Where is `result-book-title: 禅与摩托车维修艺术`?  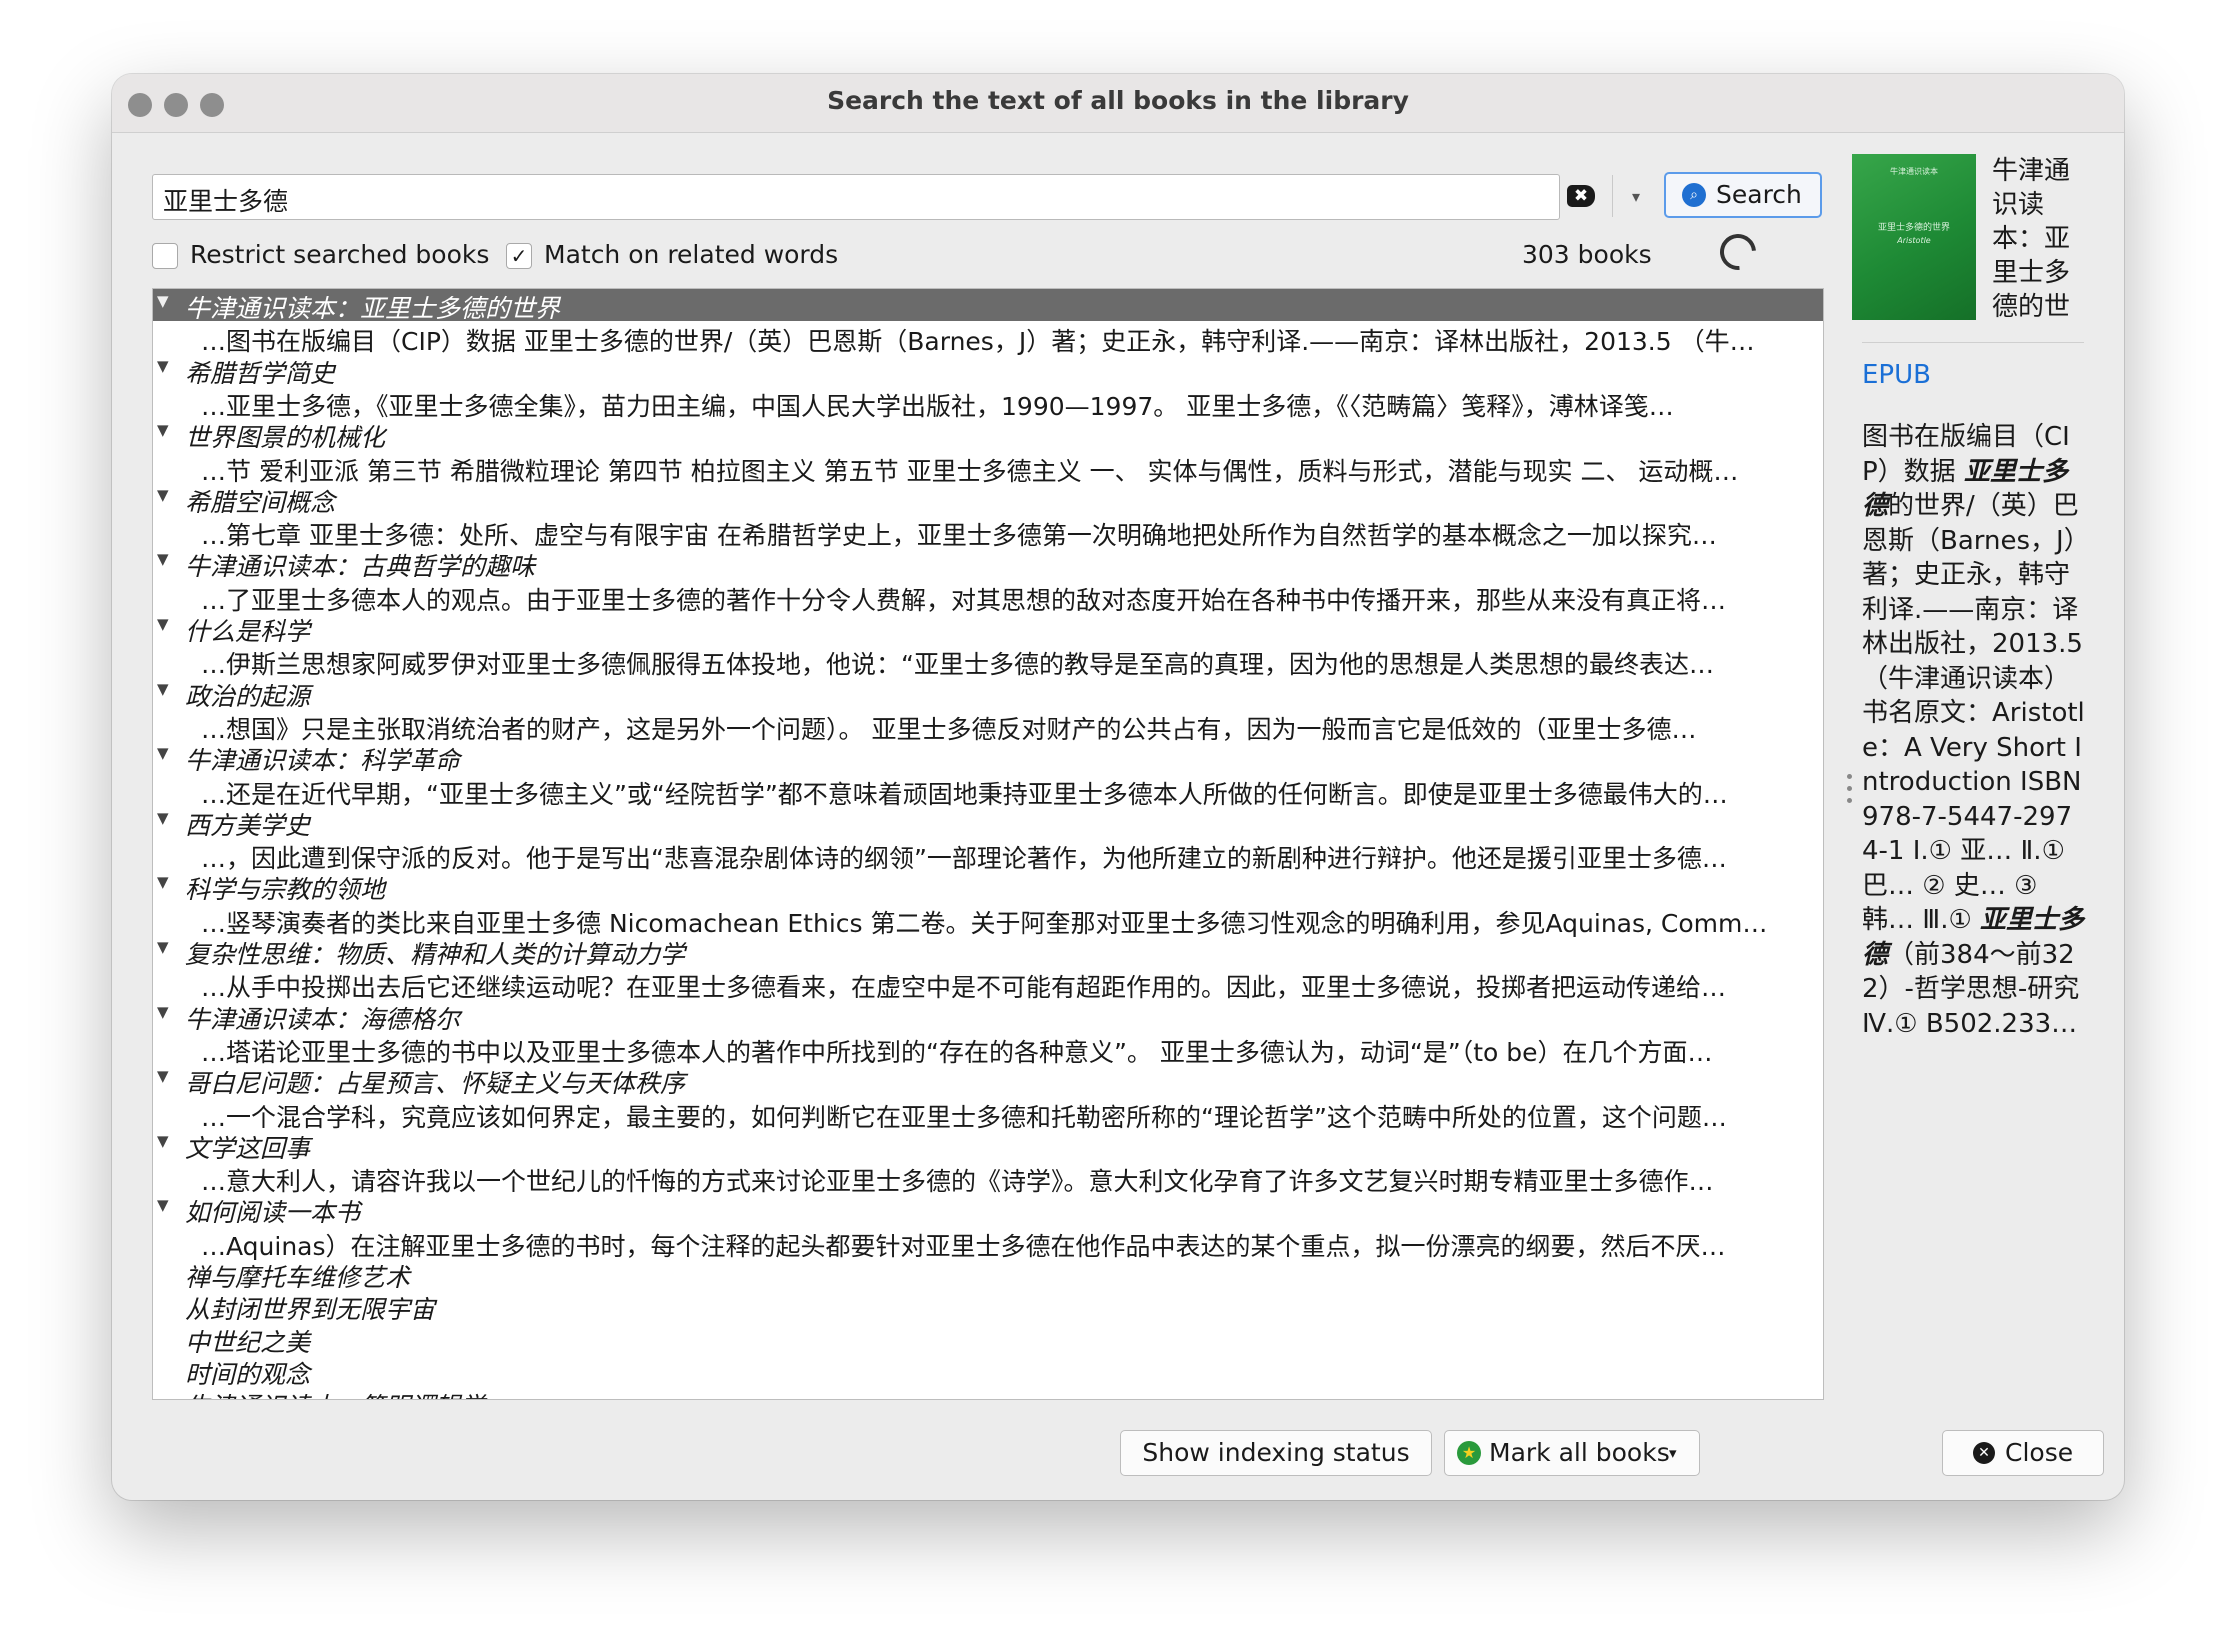
result-book-title: 禅与摩托车维修艺术 is located at coordinates (298, 1277).